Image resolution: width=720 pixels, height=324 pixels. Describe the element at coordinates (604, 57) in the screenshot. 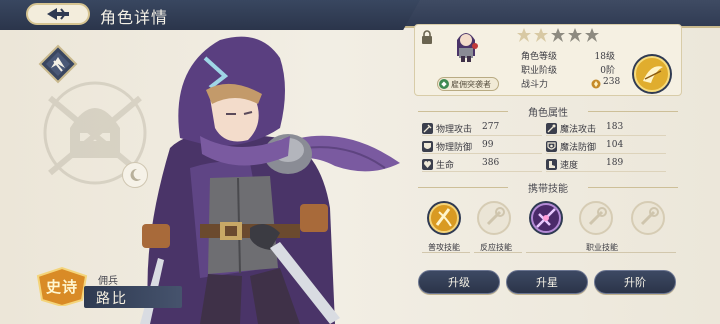

I see `level-value: 18级` at that location.